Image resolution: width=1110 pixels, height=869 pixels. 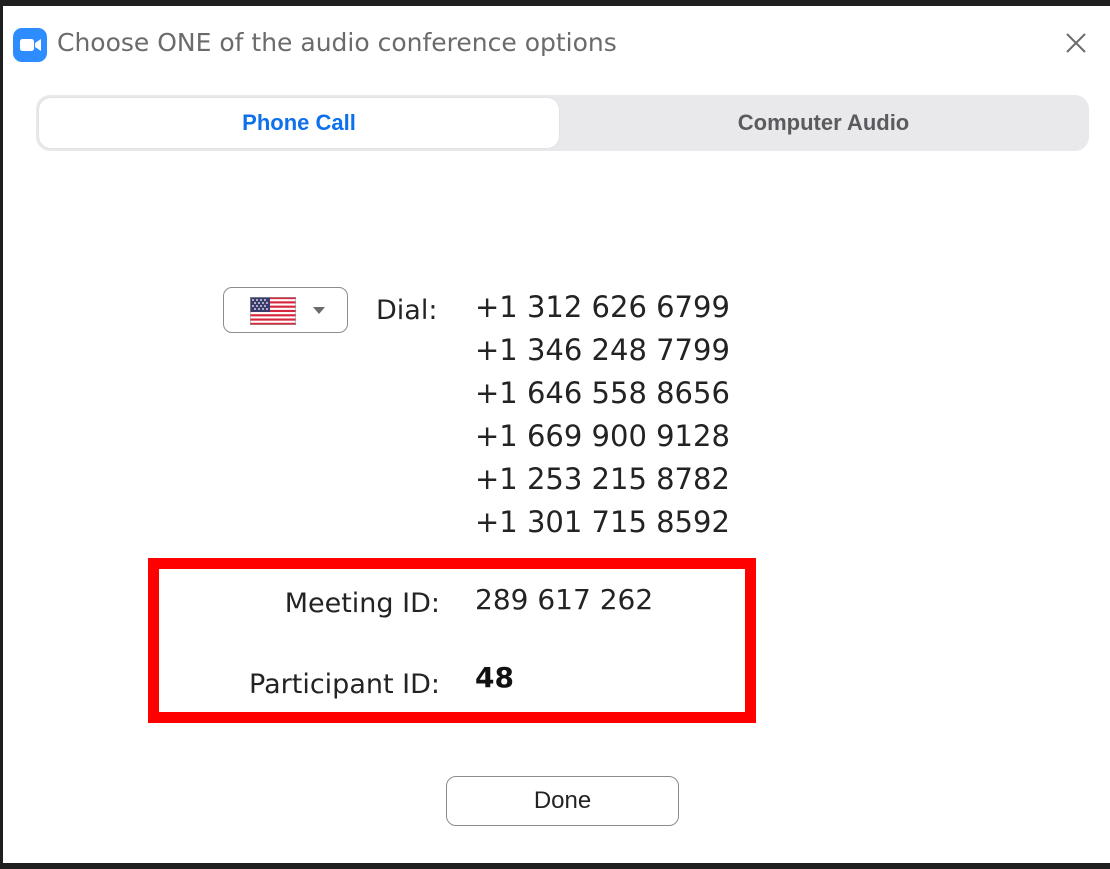 I want to click on tab-computer-audio: Computer Audio, so click(x=823, y=123).